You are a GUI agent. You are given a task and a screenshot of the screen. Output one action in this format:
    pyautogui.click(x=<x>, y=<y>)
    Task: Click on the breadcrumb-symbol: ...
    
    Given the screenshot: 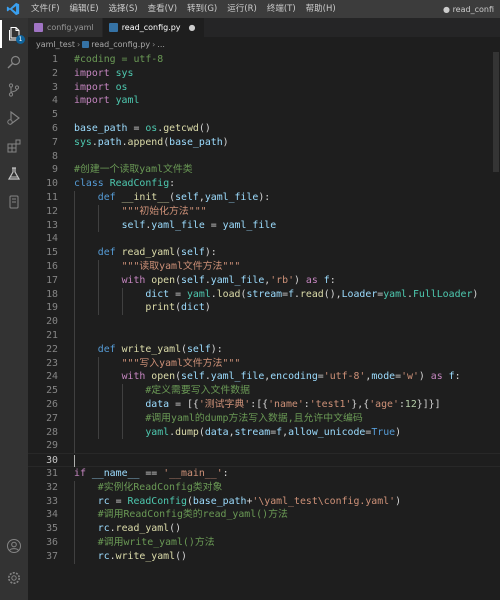 What is the action you would take?
    pyautogui.click(x=161, y=44)
    